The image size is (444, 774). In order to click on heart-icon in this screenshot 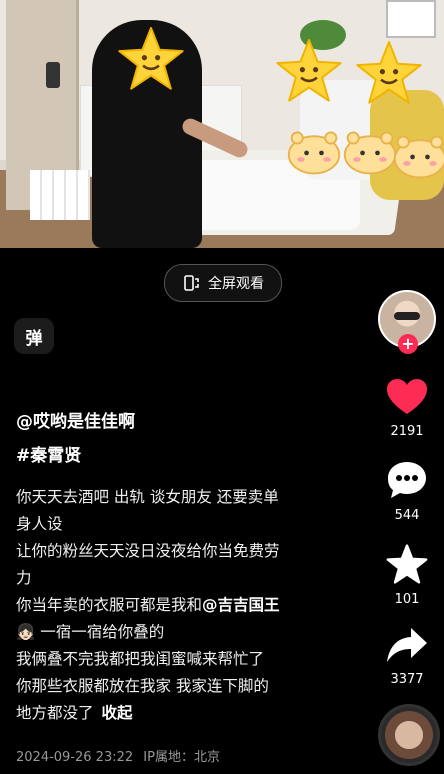, I will do `click(407, 396)`.